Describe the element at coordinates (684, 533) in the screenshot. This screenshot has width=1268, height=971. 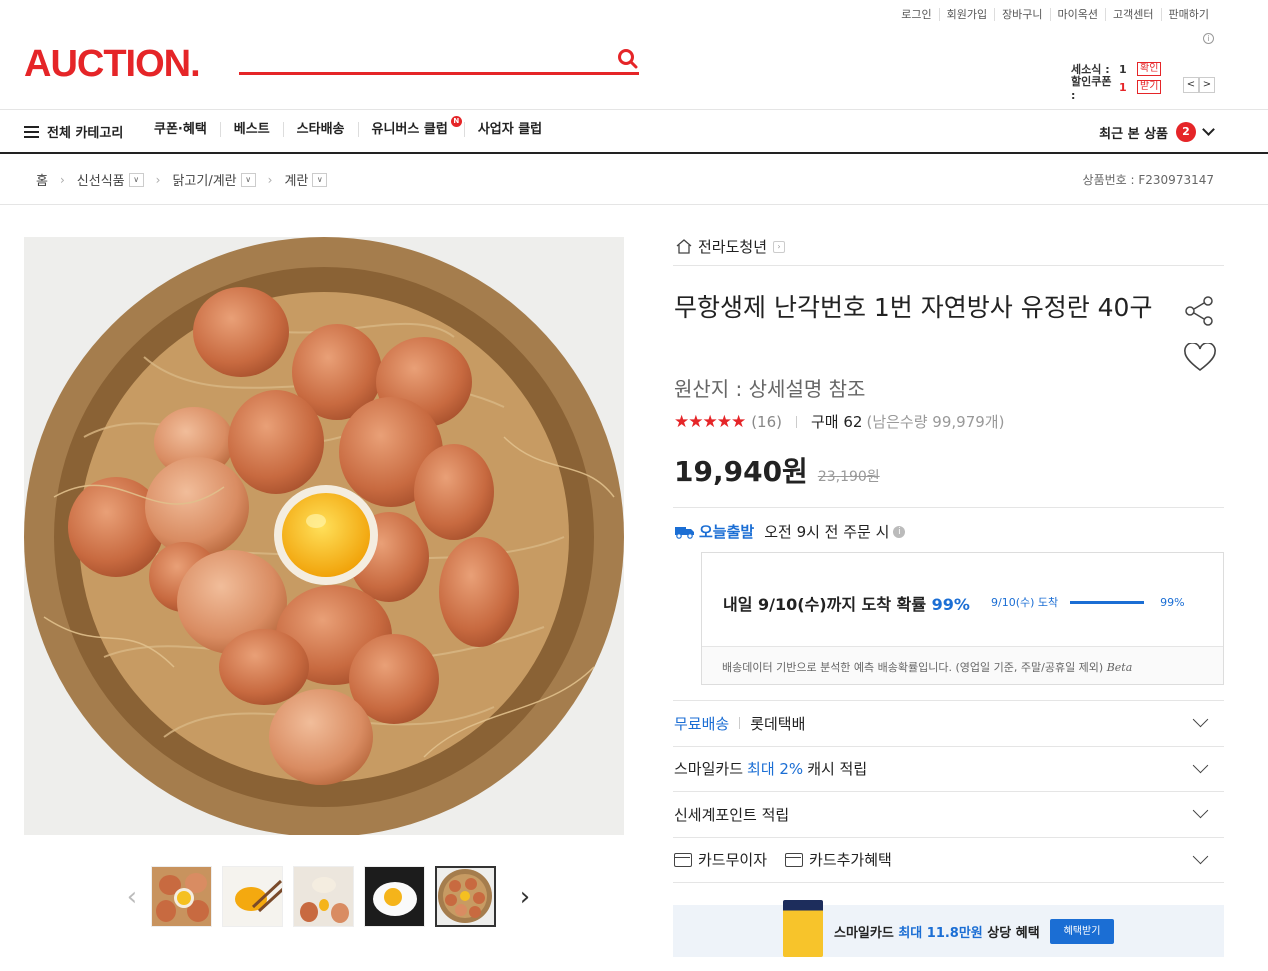
I see `truck-icon` at that location.